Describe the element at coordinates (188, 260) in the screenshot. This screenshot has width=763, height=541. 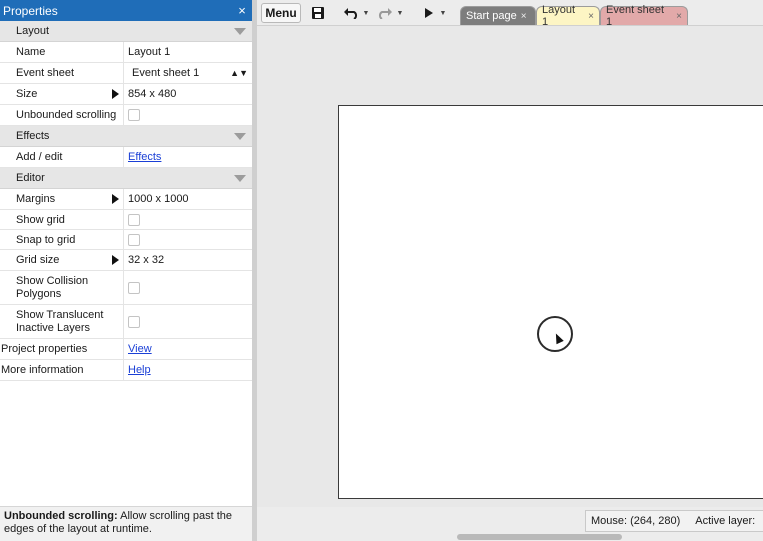
I see `grid-size-value: 32 x 32` at that location.